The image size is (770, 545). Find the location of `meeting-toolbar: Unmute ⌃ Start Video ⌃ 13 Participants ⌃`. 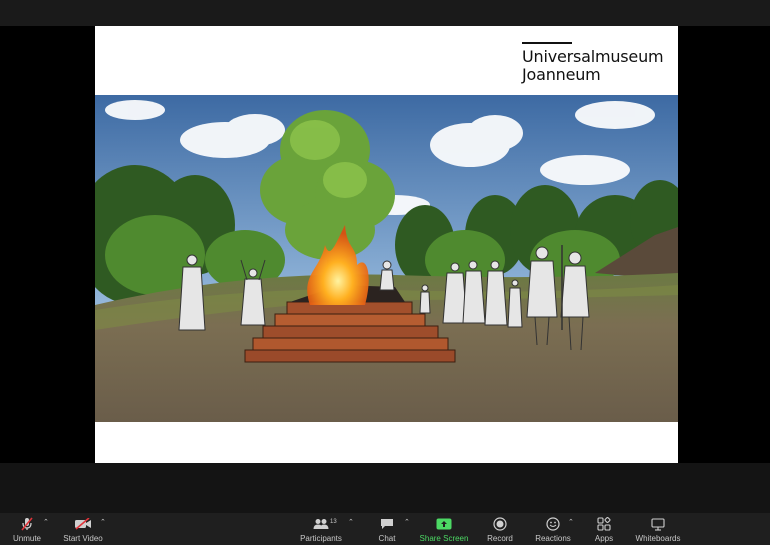

meeting-toolbar: Unmute ⌃ Start Video ⌃ 13 Participants ⌃ is located at coordinates (385, 529).